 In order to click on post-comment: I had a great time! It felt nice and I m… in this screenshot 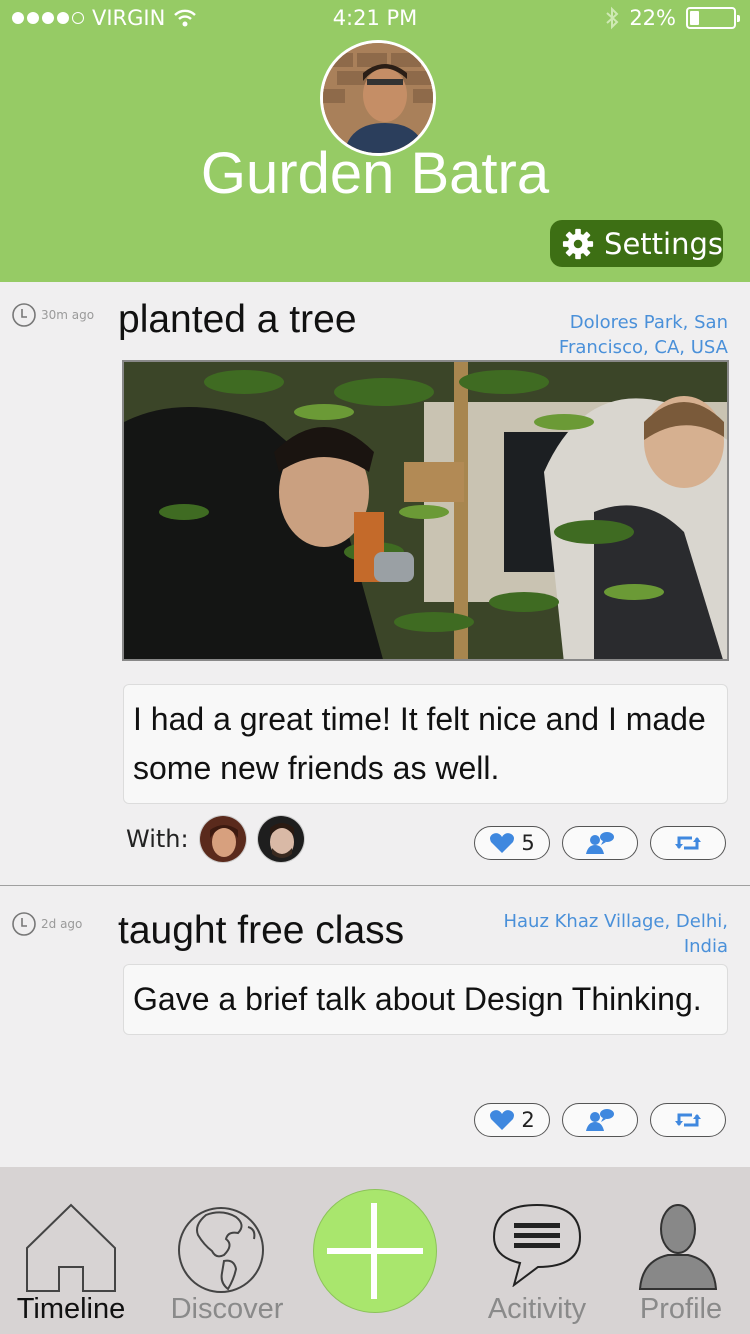, I will do `click(425, 744)`.